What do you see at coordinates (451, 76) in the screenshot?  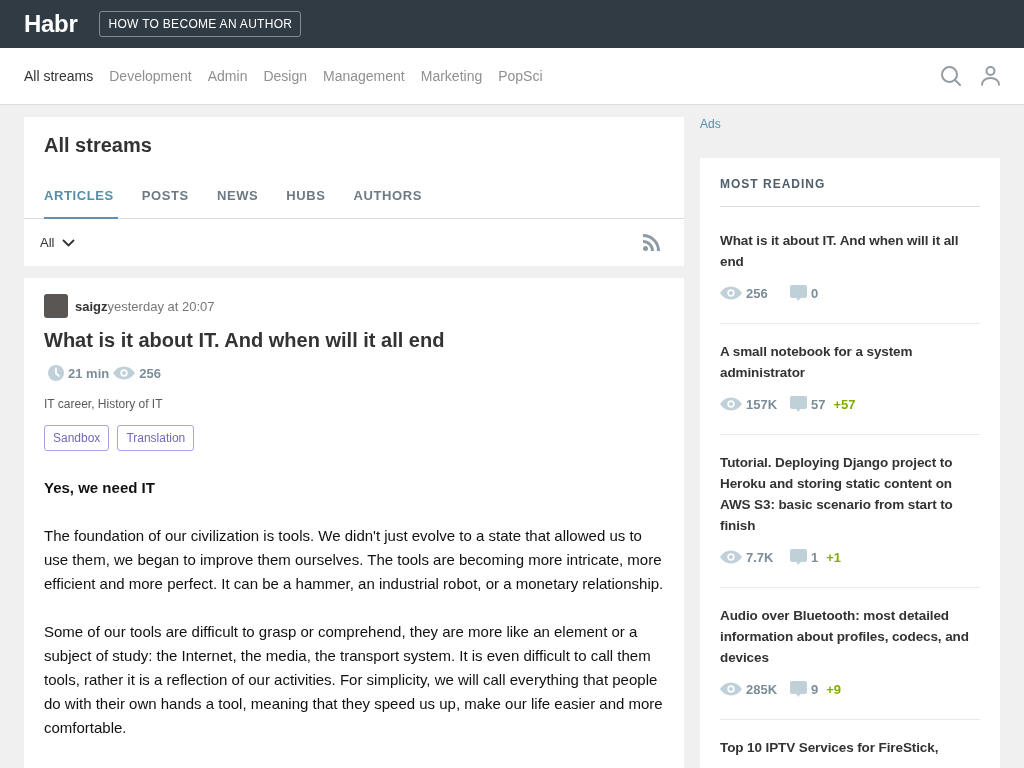 I see `nav-link: Marketing` at bounding box center [451, 76].